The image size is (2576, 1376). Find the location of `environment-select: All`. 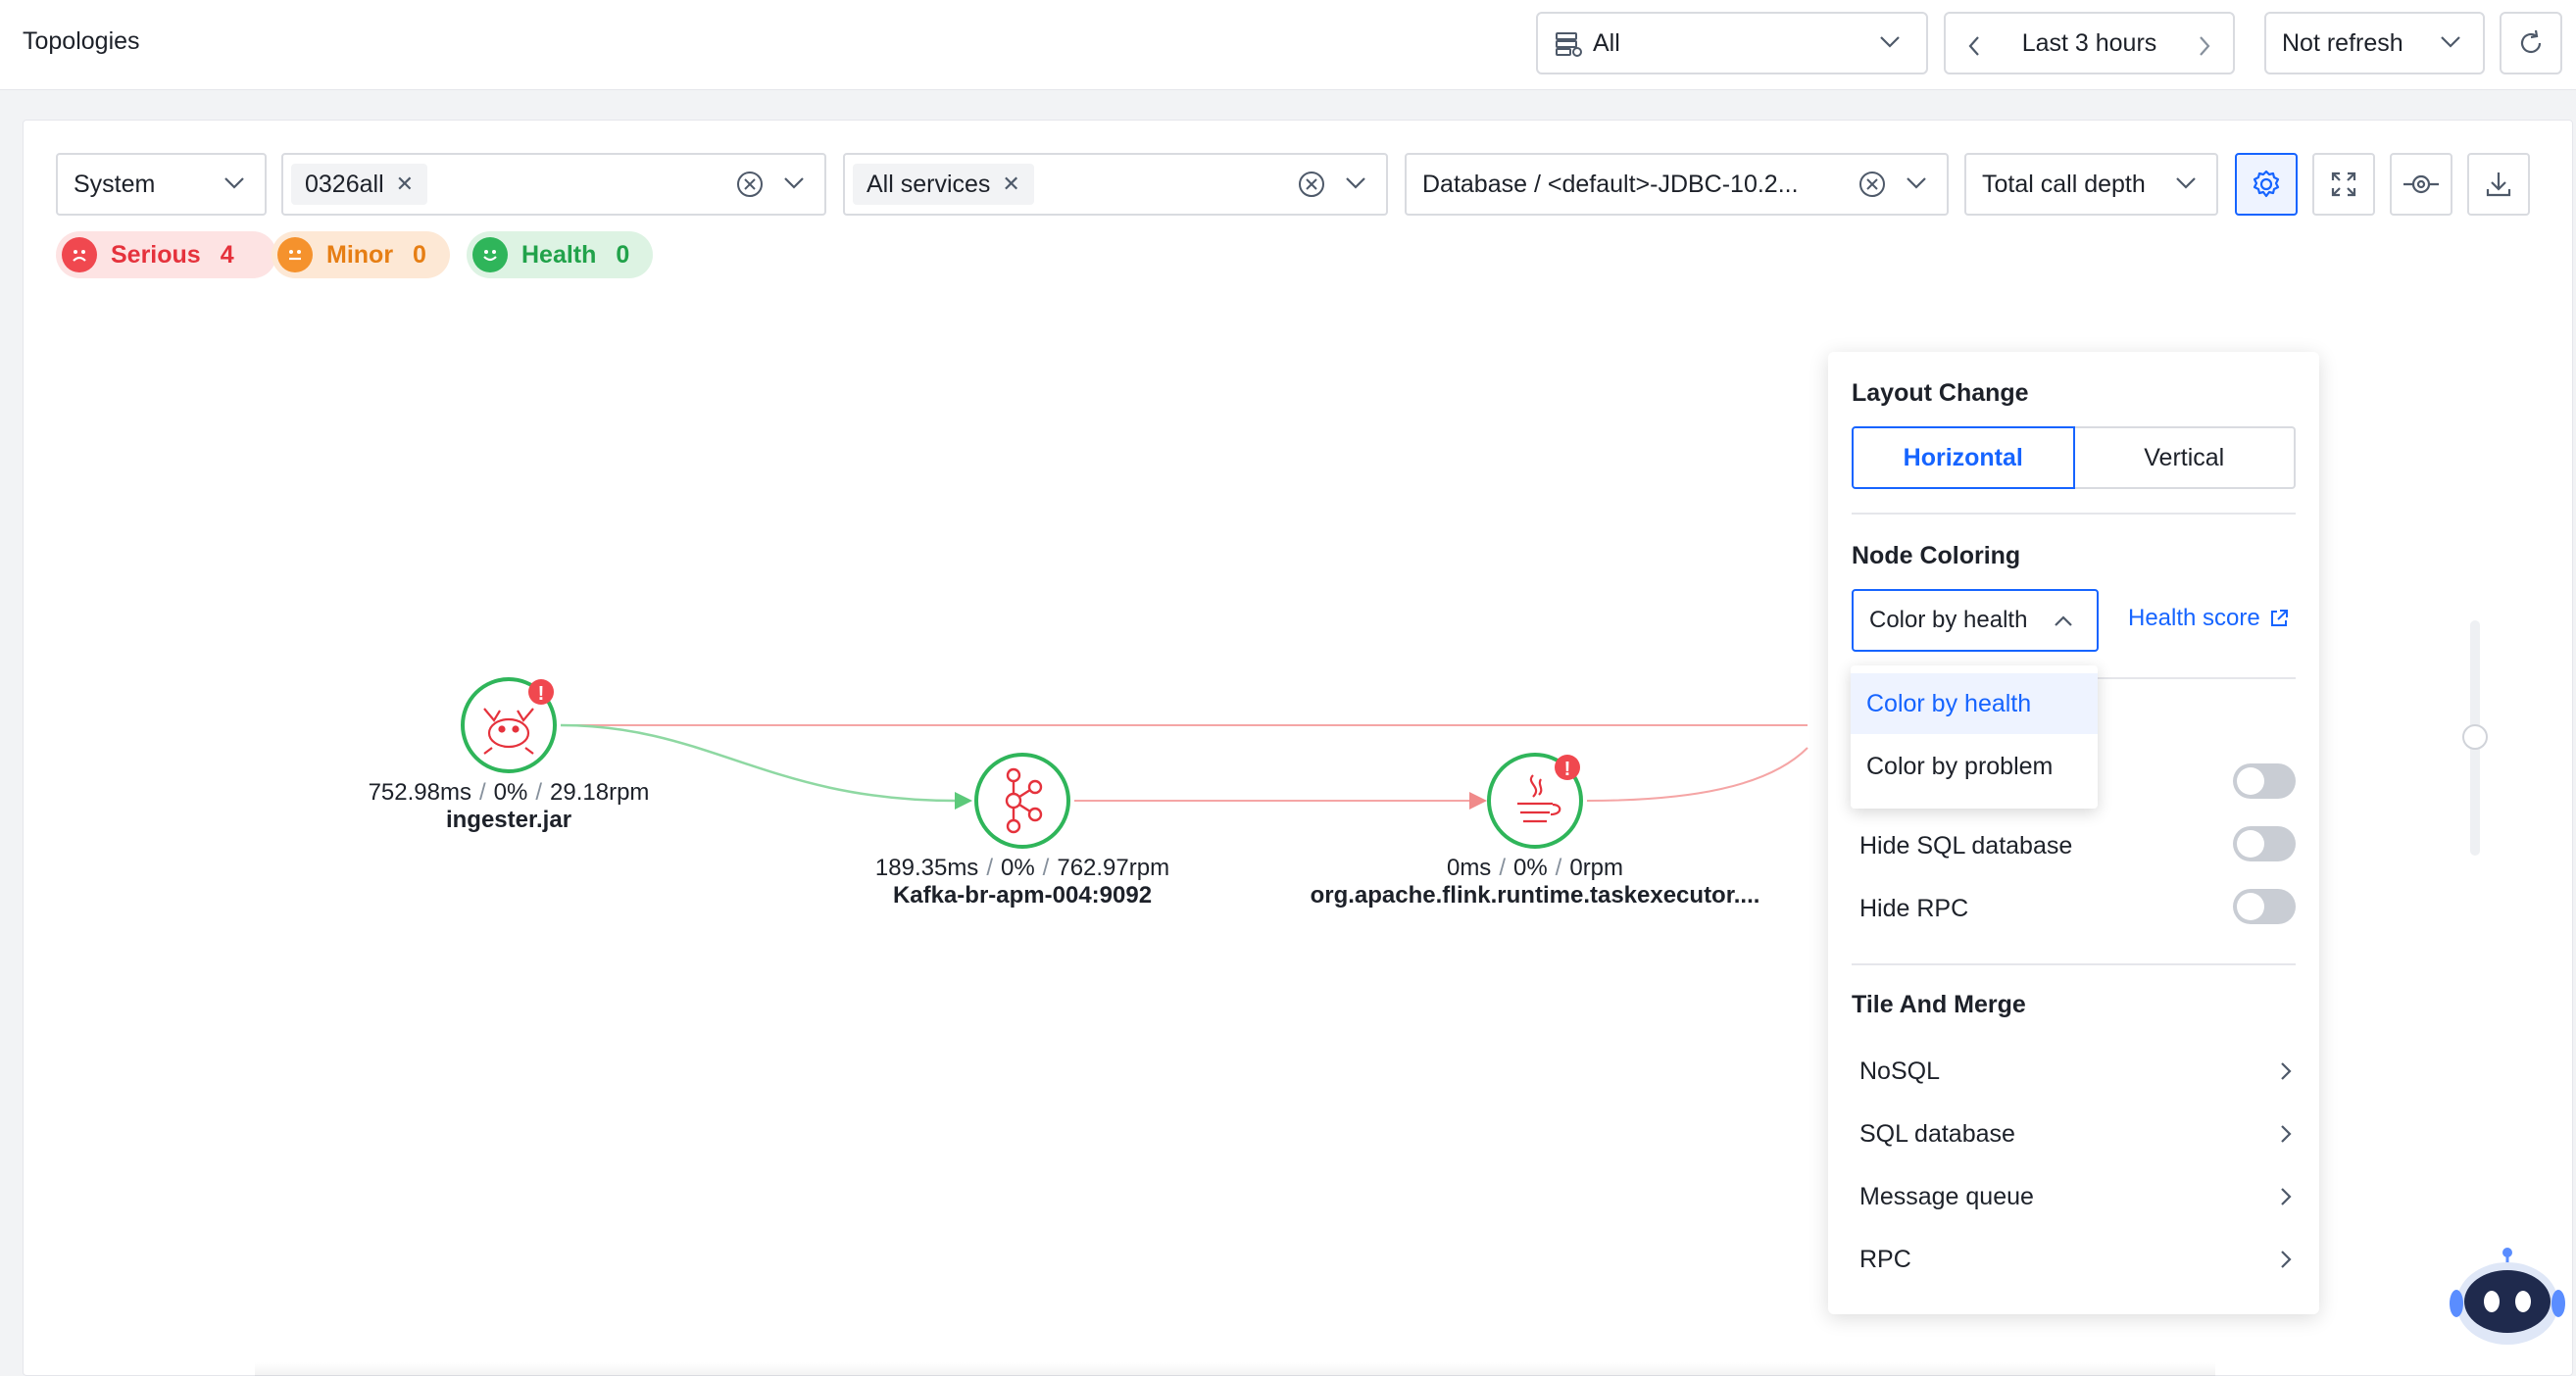

environment-select: All is located at coordinates (1732, 43).